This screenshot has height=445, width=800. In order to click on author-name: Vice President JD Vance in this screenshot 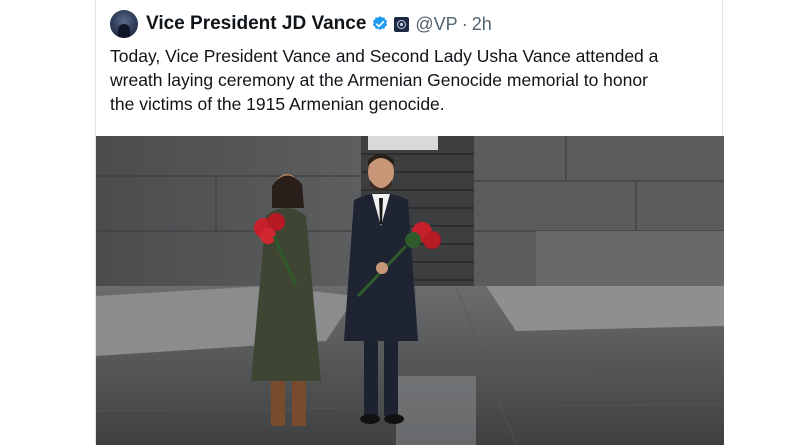, I will do `click(256, 24)`.